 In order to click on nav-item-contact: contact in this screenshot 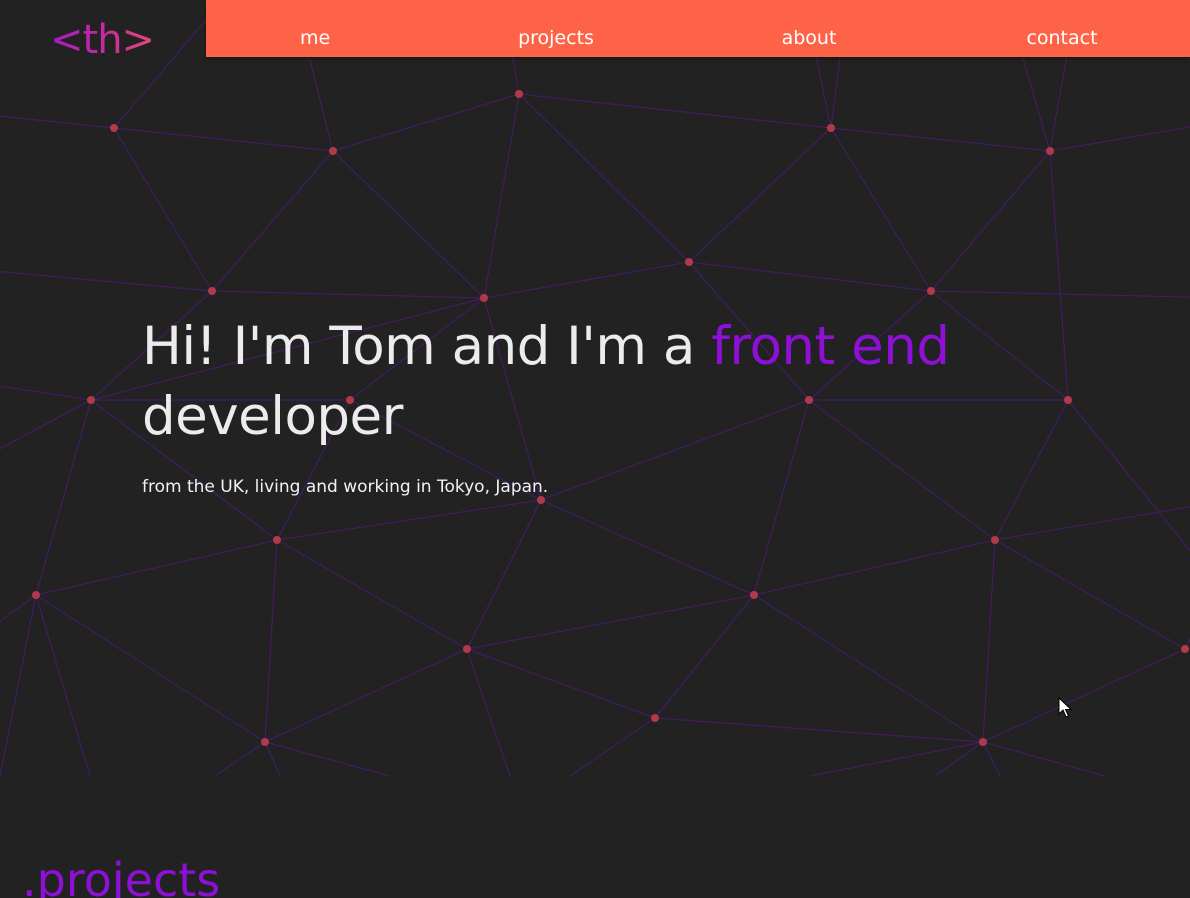, I will do `click(1062, 28)`.